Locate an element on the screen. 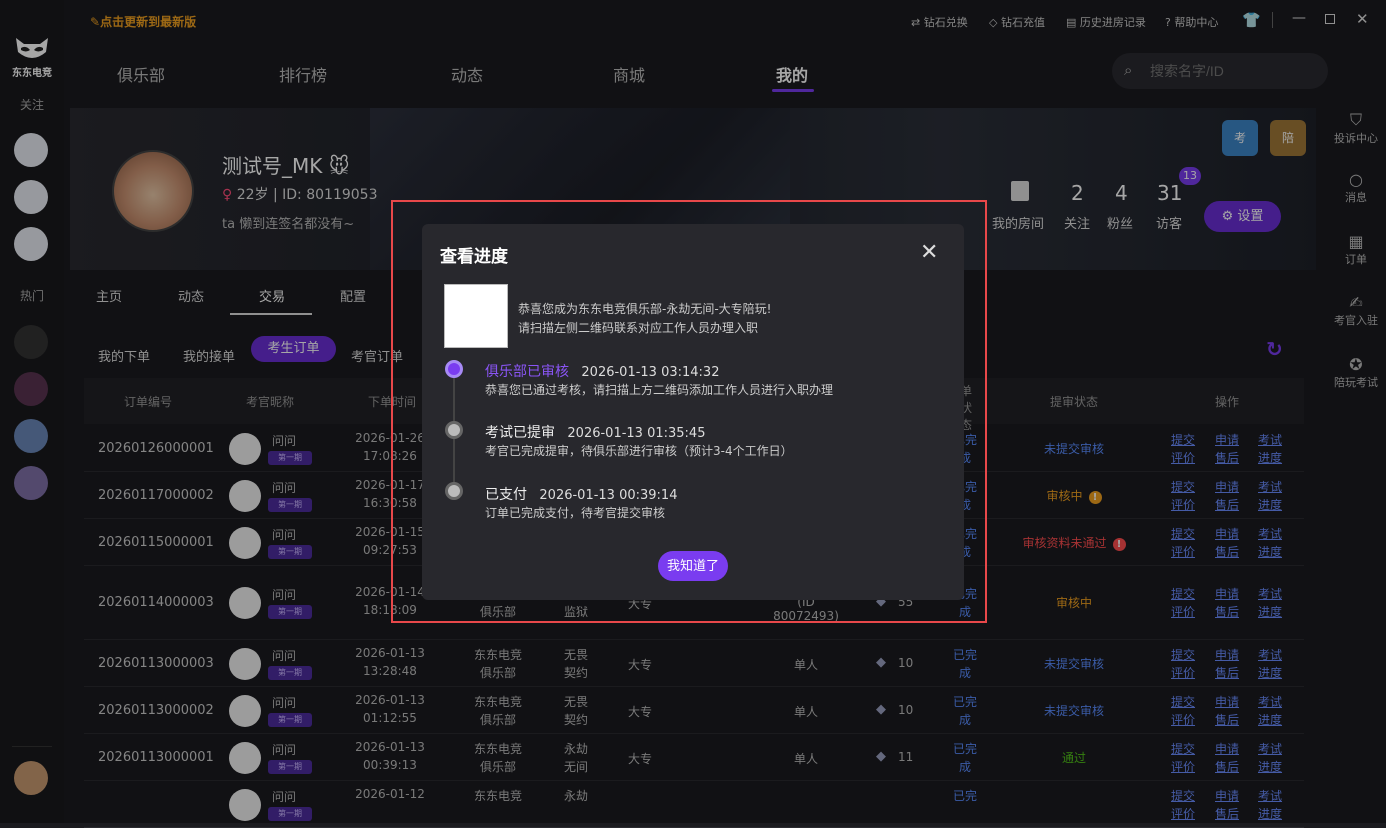  step-desc: 考官已完成提审，待俱乐部进行审核（预计3-4个工作日） is located at coordinates (639, 451).